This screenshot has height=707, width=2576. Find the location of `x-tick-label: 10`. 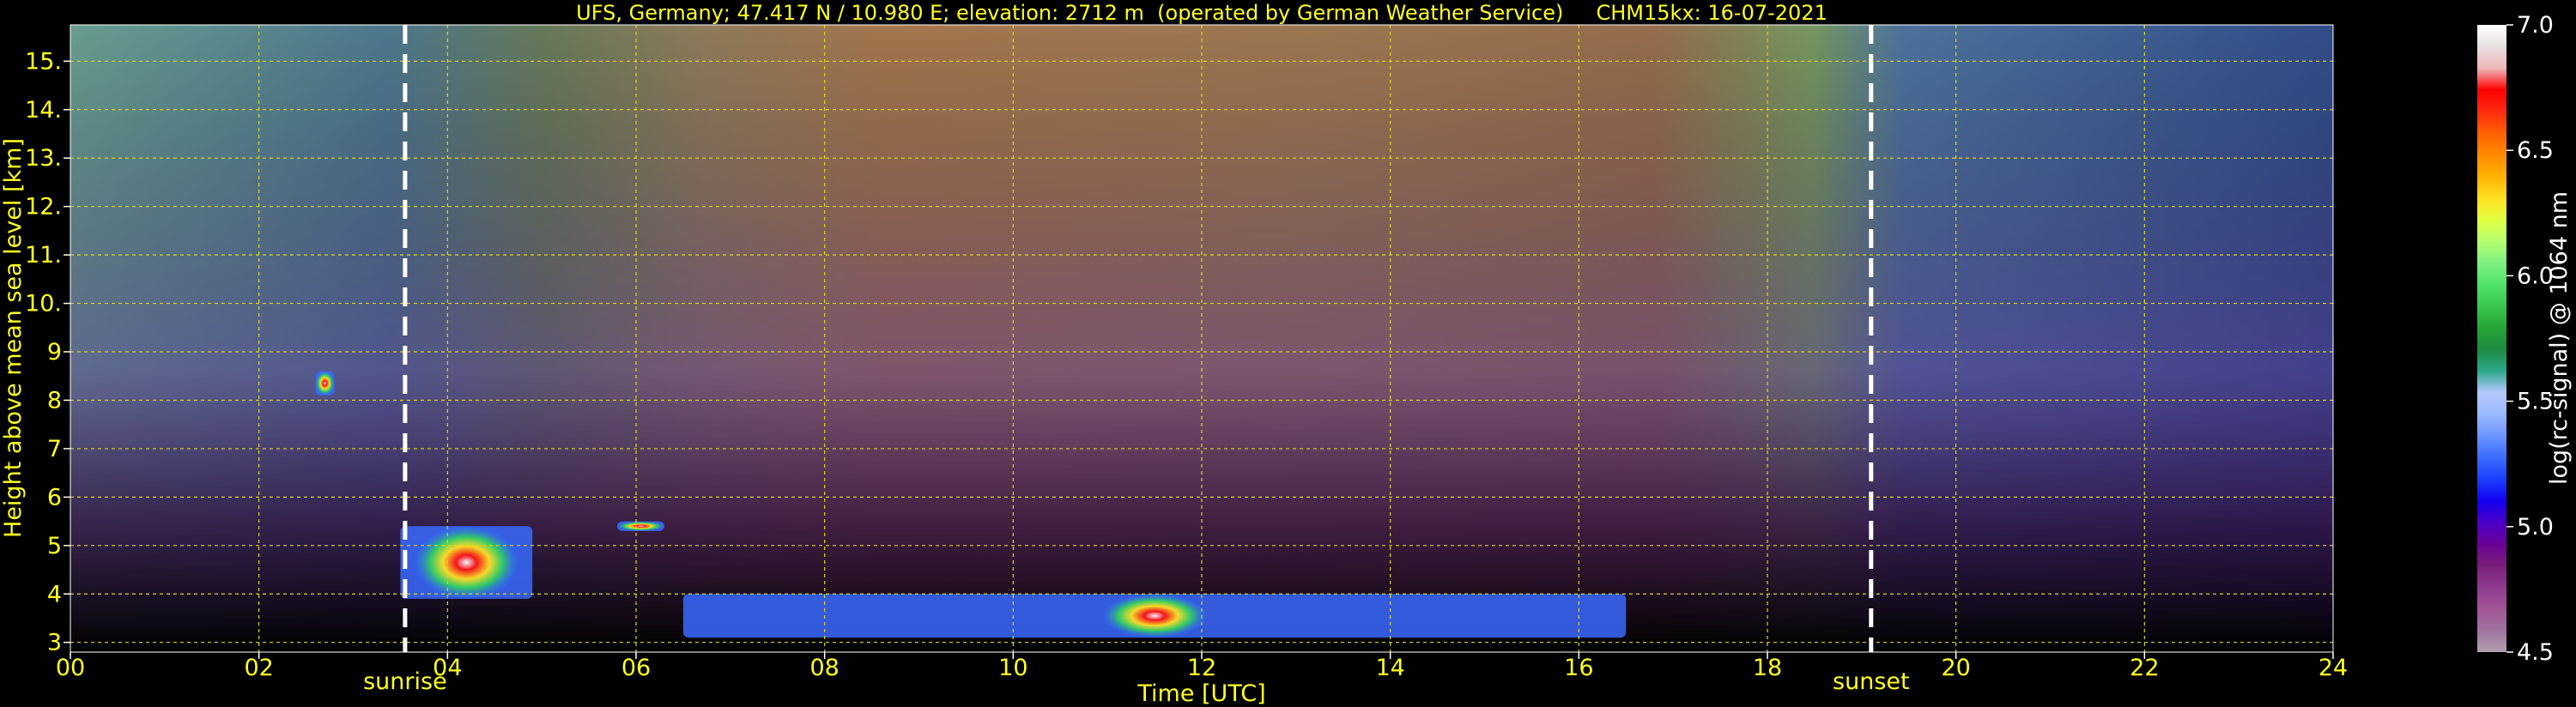

x-tick-label: 10 is located at coordinates (1012, 668).